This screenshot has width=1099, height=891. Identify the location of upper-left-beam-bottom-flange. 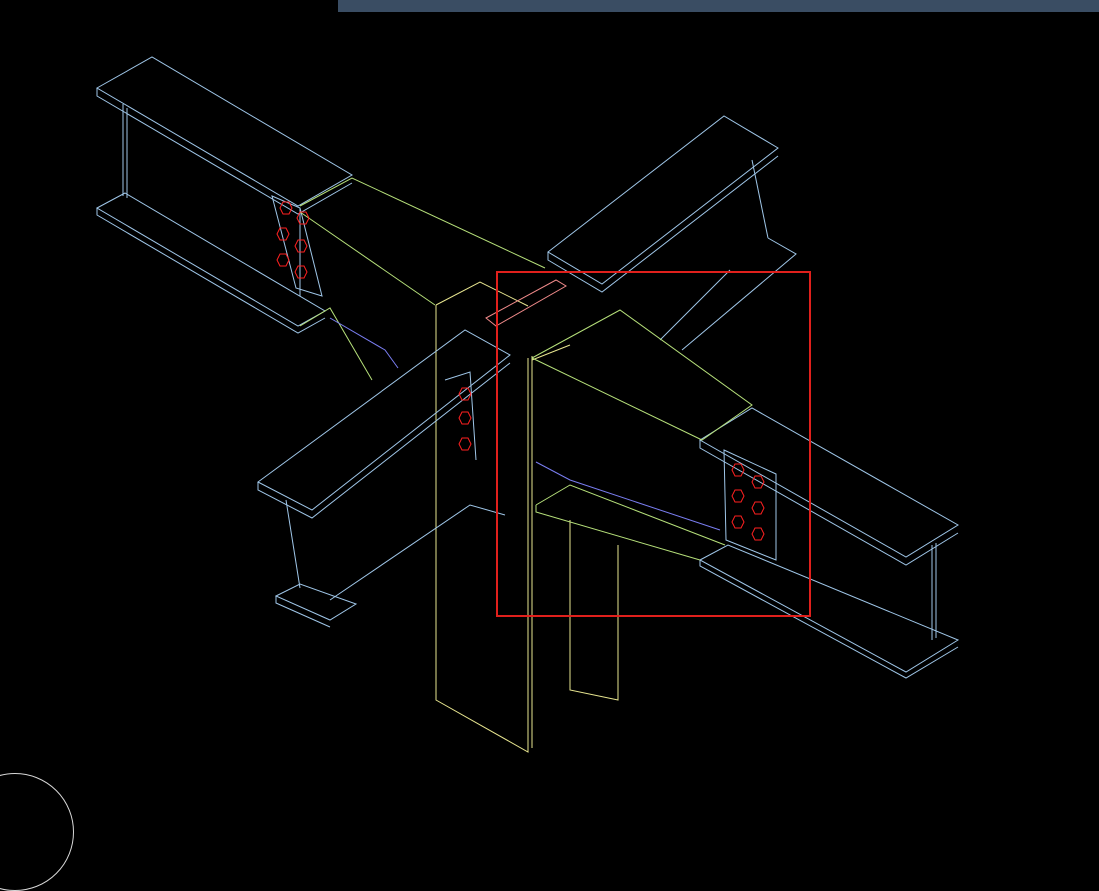
(211, 259).